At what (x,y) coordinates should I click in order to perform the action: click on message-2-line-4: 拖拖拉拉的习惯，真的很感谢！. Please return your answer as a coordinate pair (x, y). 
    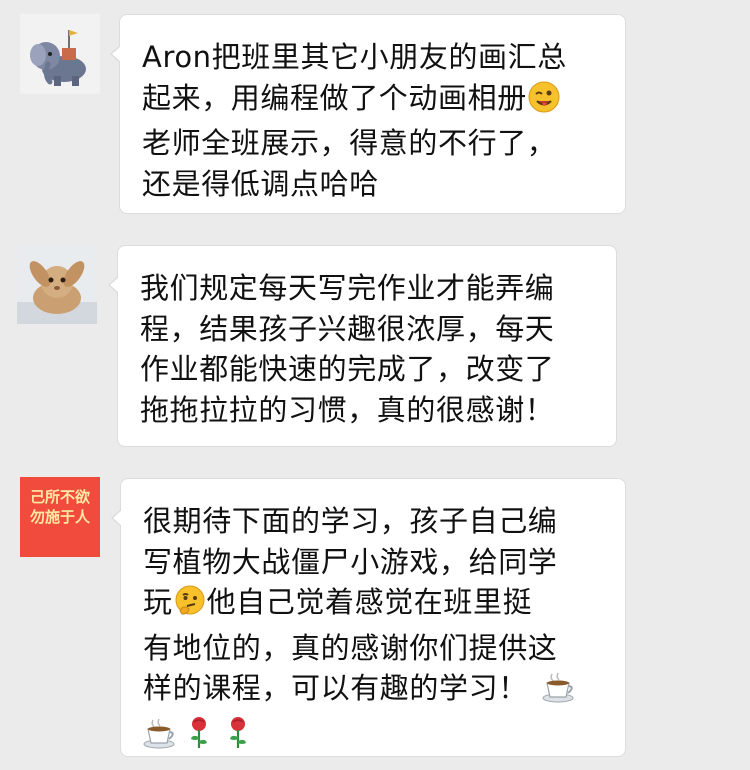
    Looking at the image, I should click on (347, 409).